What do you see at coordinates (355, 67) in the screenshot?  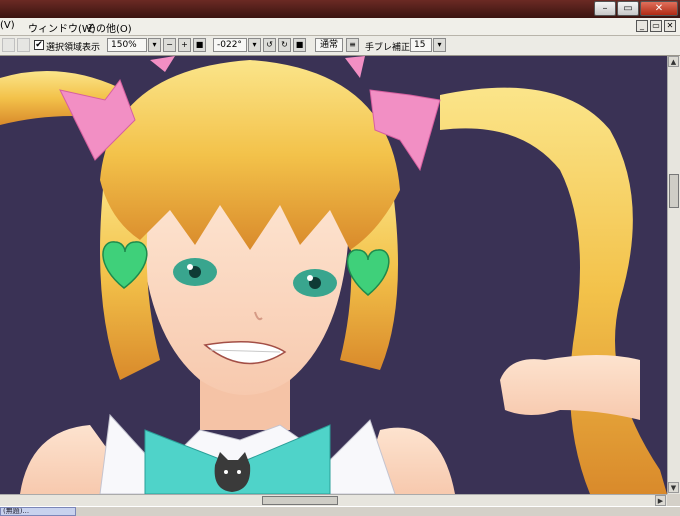 I see `bow-top-right` at bounding box center [355, 67].